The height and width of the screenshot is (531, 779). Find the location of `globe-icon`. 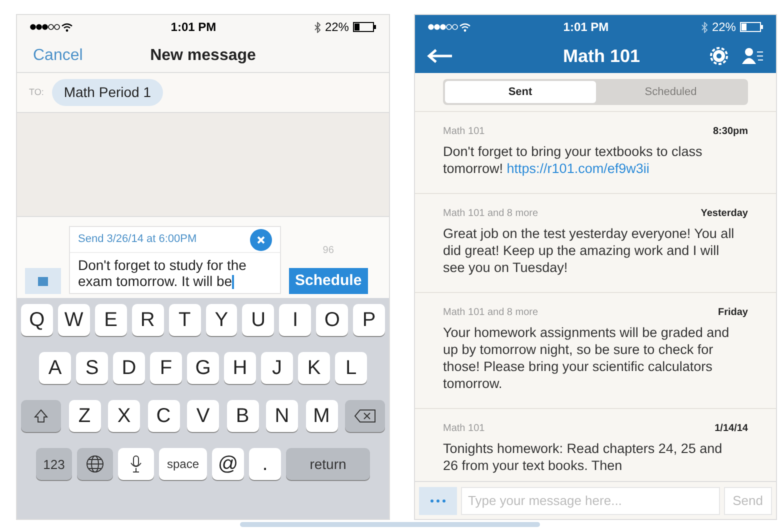

globe-icon is located at coordinates (95, 464).